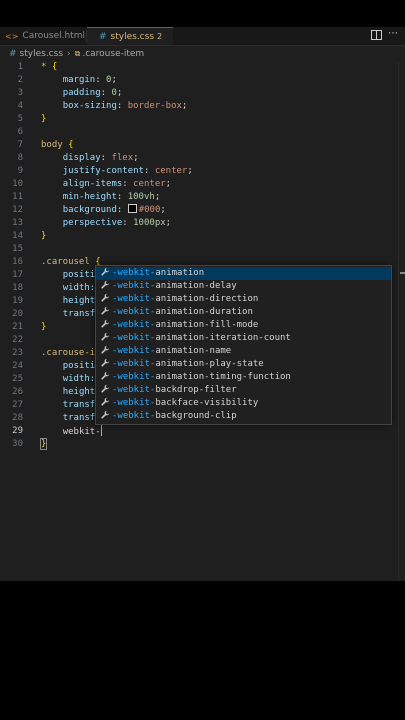 This screenshot has width=405, height=720. I want to click on code-line: 9 justify-content: center;, so click(202, 171).